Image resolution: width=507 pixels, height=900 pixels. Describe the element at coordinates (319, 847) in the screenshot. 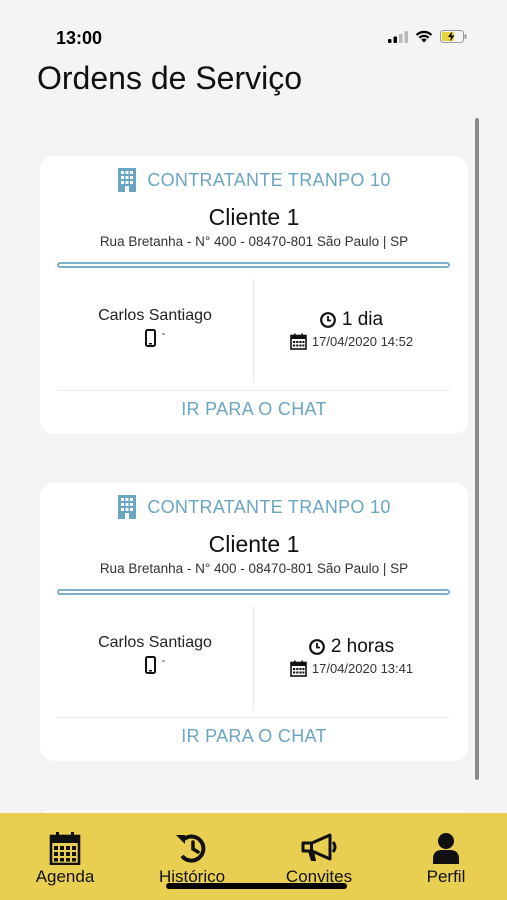

I see `megaphone-icon` at that location.